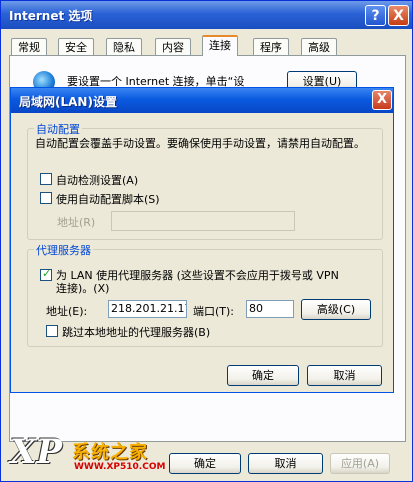 This screenshot has width=413, height=482. I want to click on auto-detect-label: 自动检测设置(A), so click(97, 180).